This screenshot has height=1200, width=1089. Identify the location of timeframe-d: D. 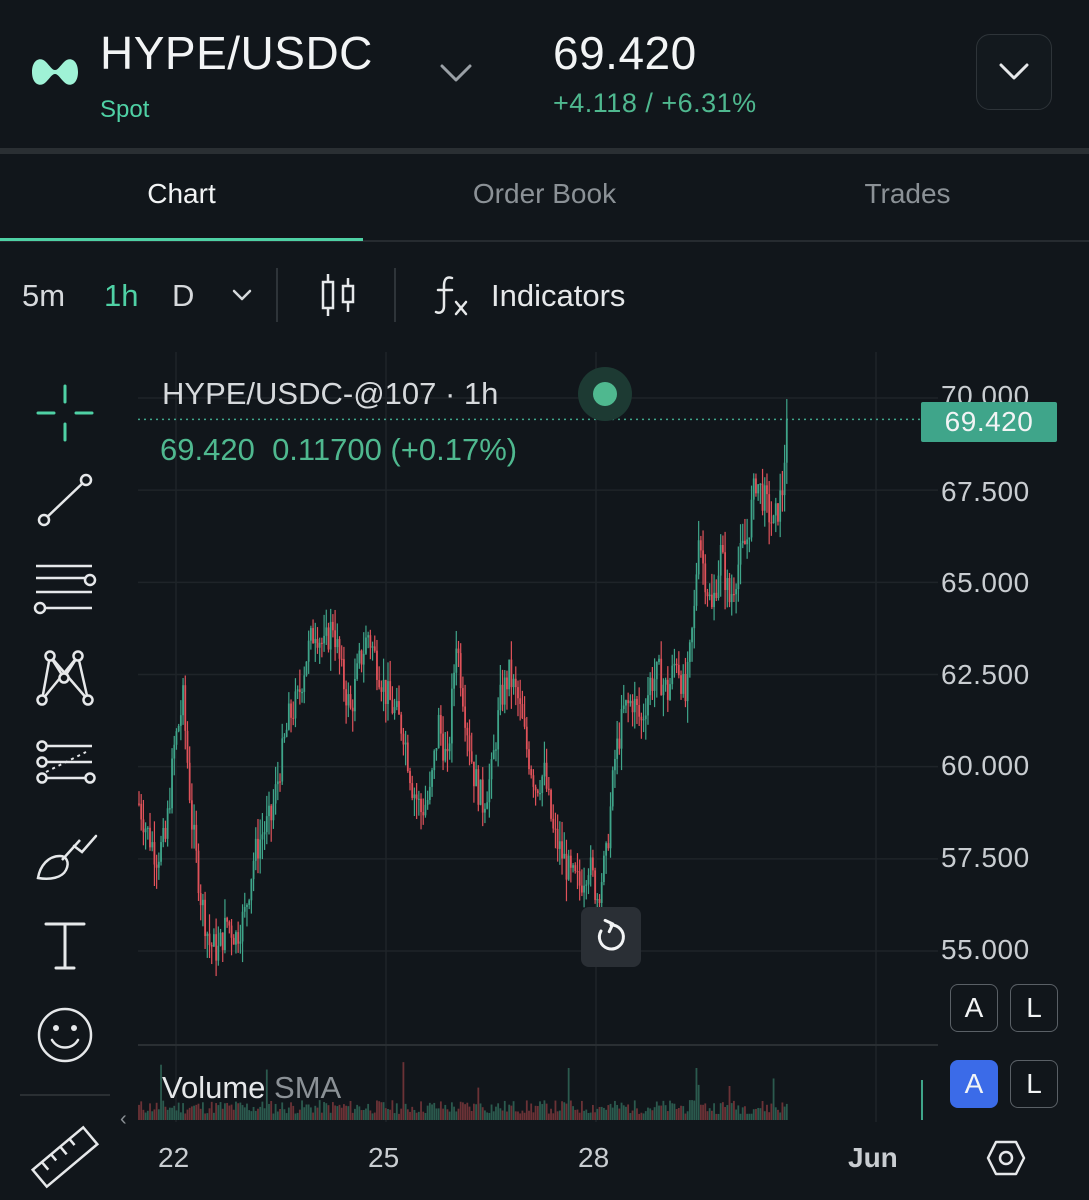
(183, 296).